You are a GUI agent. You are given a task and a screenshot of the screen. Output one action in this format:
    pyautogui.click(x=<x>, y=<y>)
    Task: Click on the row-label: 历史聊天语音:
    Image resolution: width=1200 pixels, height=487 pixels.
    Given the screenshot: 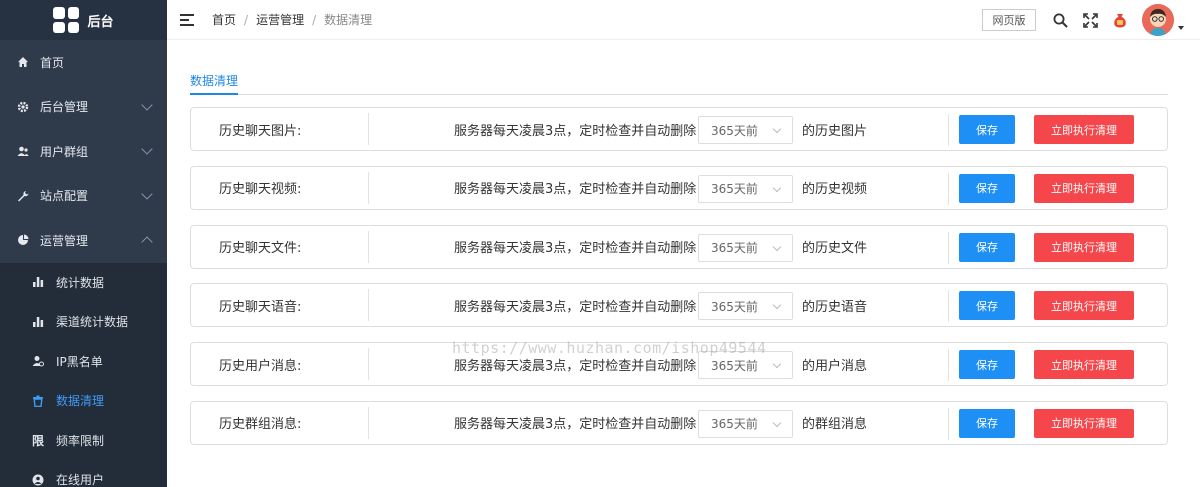 What is the action you would take?
    pyautogui.click(x=280, y=305)
    